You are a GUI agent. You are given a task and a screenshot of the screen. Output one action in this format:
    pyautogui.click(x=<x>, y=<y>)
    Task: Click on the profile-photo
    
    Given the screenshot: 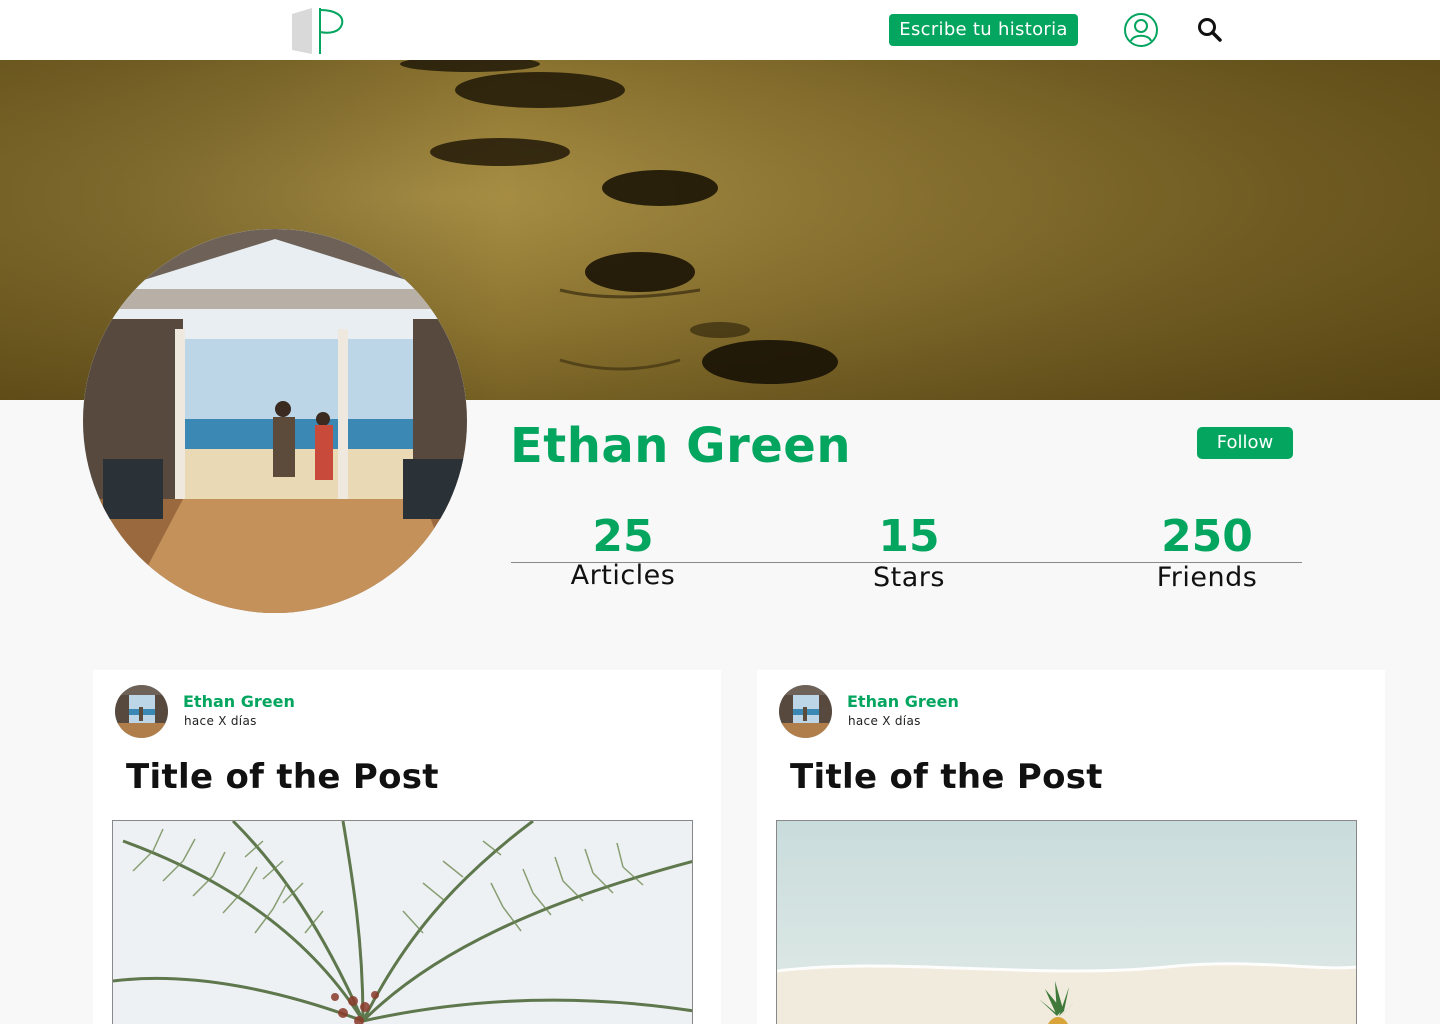 What is the action you would take?
    pyautogui.click(x=275, y=421)
    